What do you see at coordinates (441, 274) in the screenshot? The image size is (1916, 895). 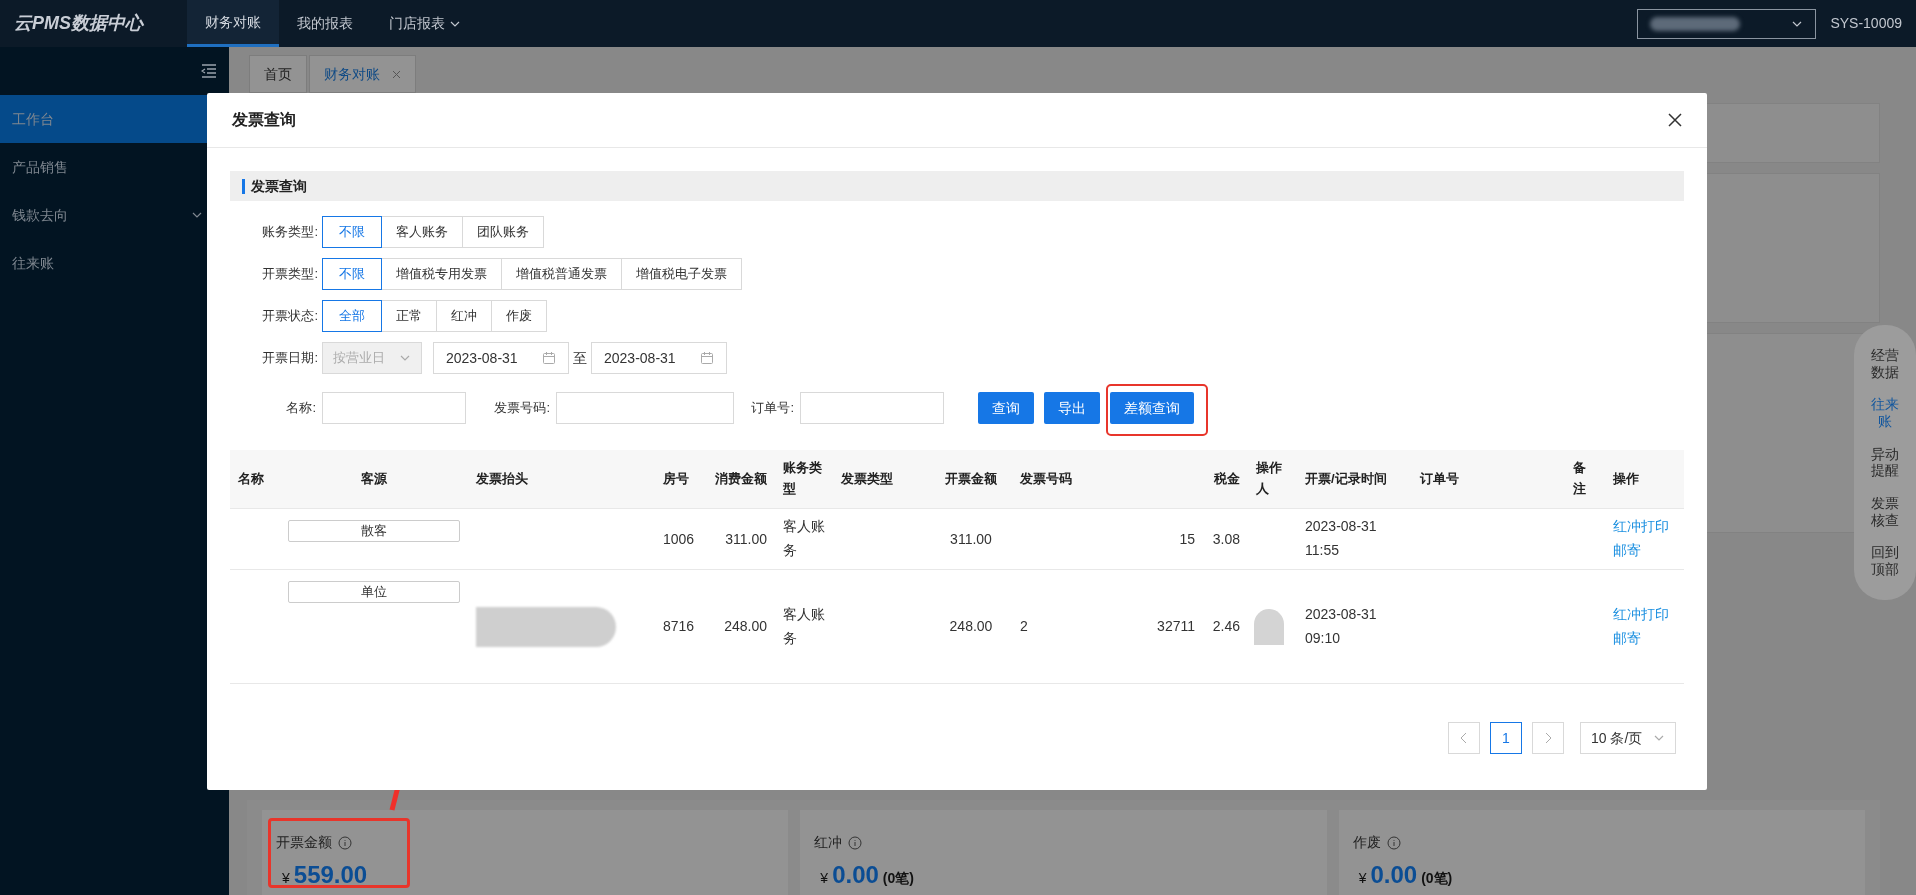 I see `filter-option: 增值税专用发票` at bounding box center [441, 274].